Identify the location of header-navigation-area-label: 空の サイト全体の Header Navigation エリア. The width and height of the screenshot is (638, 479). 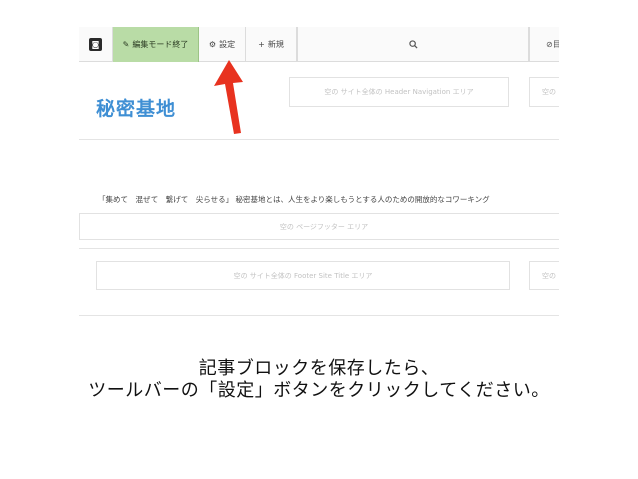
(399, 92).